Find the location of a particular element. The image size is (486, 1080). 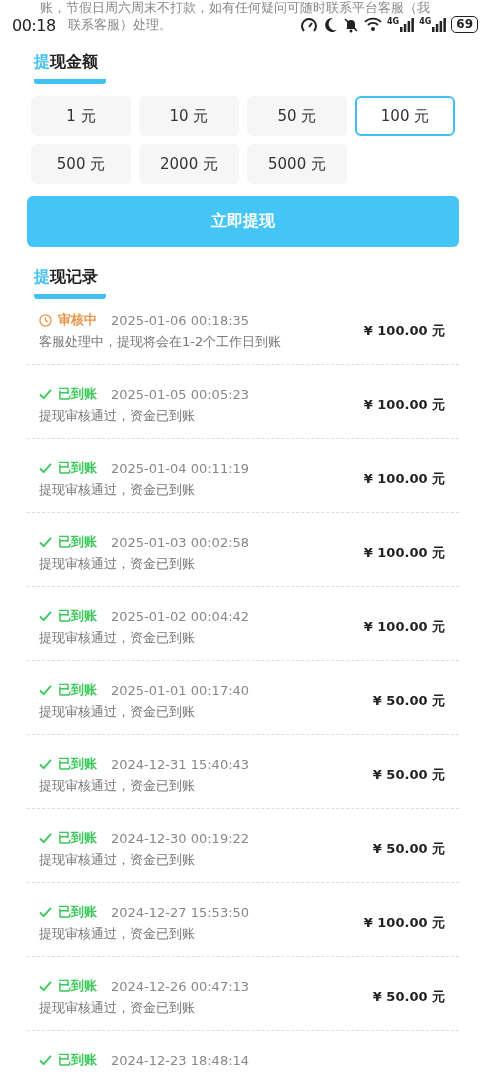

notice-text: 账，节假日周六周末不打款，如有任何疑问可随时联系平台客服（我 is located at coordinates (235, 8).